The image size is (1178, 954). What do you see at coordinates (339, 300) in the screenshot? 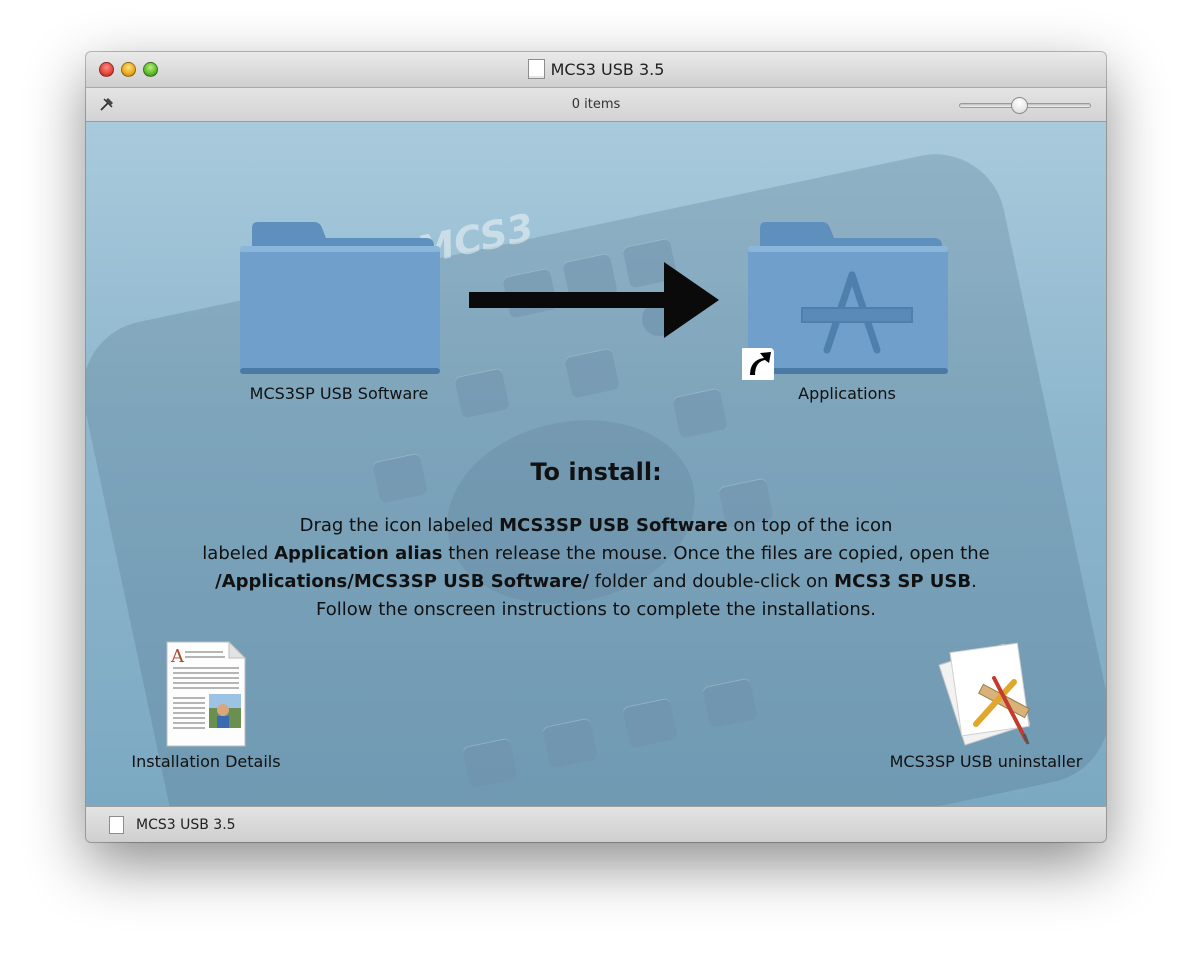
I see `folder-icon` at bounding box center [339, 300].